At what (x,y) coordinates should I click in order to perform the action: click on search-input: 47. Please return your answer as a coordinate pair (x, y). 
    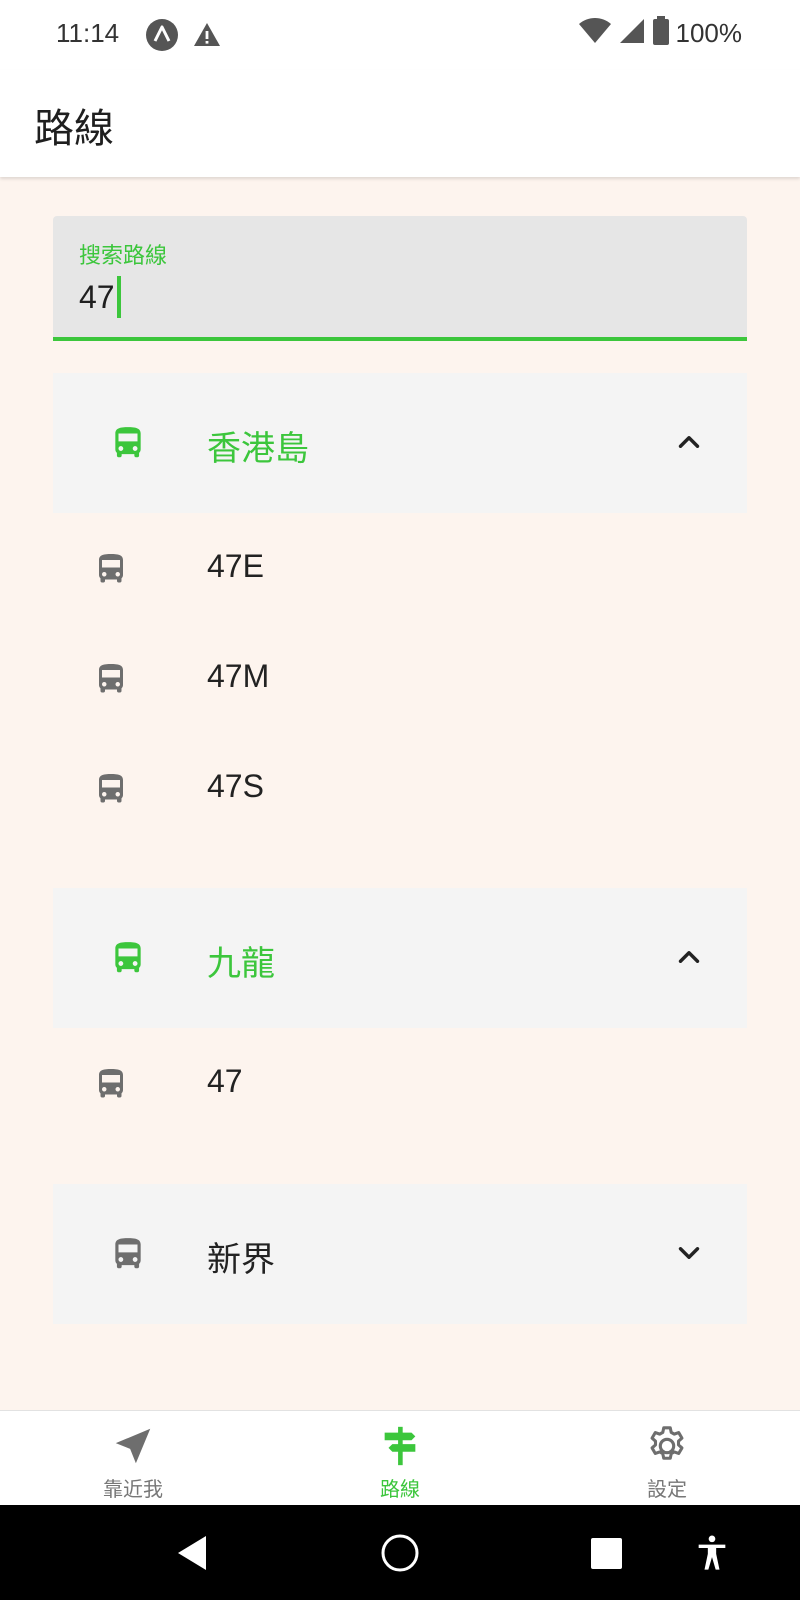
    Looking at the image, I should click on (100, 297).